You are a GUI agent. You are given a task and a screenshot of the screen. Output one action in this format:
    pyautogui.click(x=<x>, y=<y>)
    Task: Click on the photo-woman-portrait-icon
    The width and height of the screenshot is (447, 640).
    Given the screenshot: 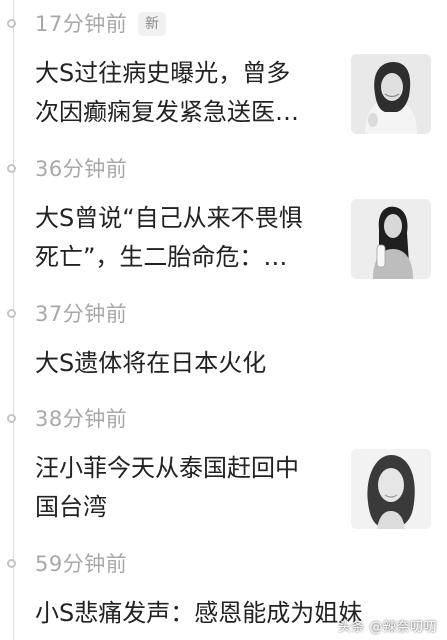 What is the action you would take?
    pyautogui.click(x=391, y=489)
    